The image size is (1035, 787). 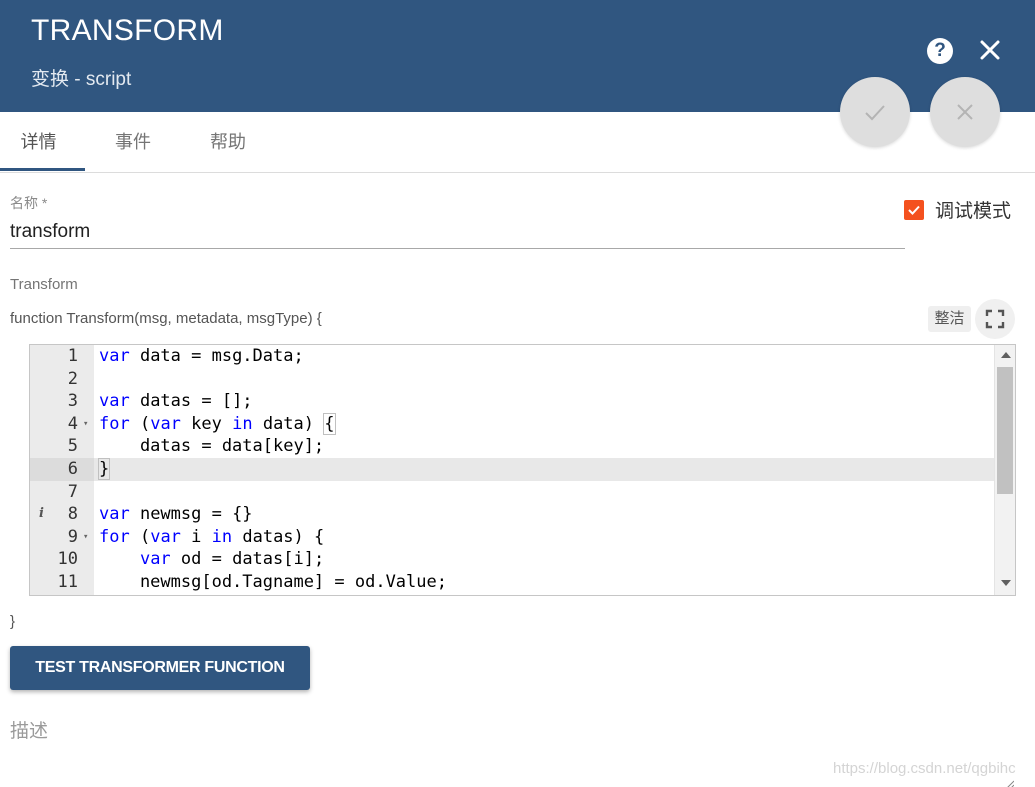 I want to click on active-tab-indicator, so click(x=42, y=169).